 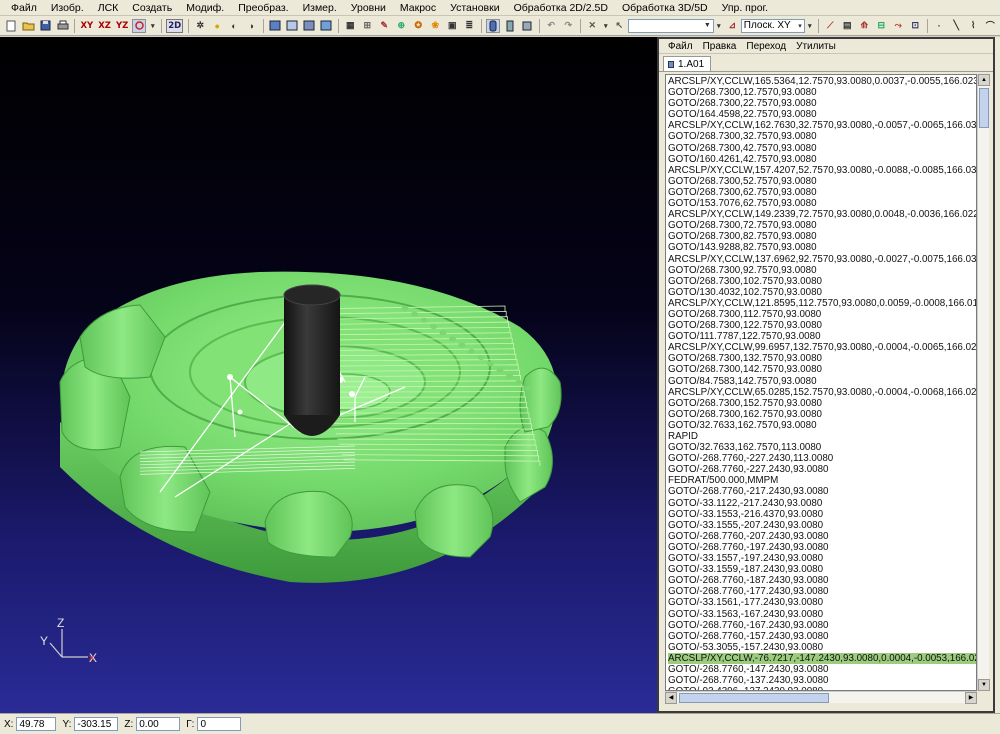 I want to click on code-line: GOTO/268.7300,52.7570,93.0080, so click(x=822, y=181).